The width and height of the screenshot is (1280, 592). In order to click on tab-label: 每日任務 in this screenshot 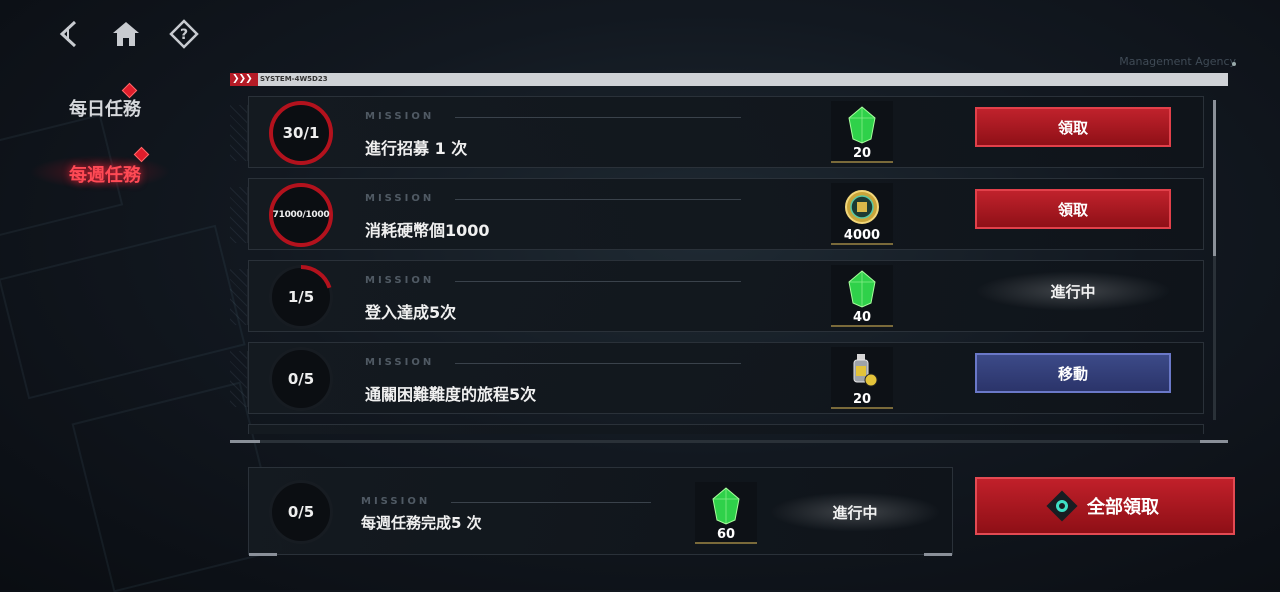, I will do `click(105, 109)`.